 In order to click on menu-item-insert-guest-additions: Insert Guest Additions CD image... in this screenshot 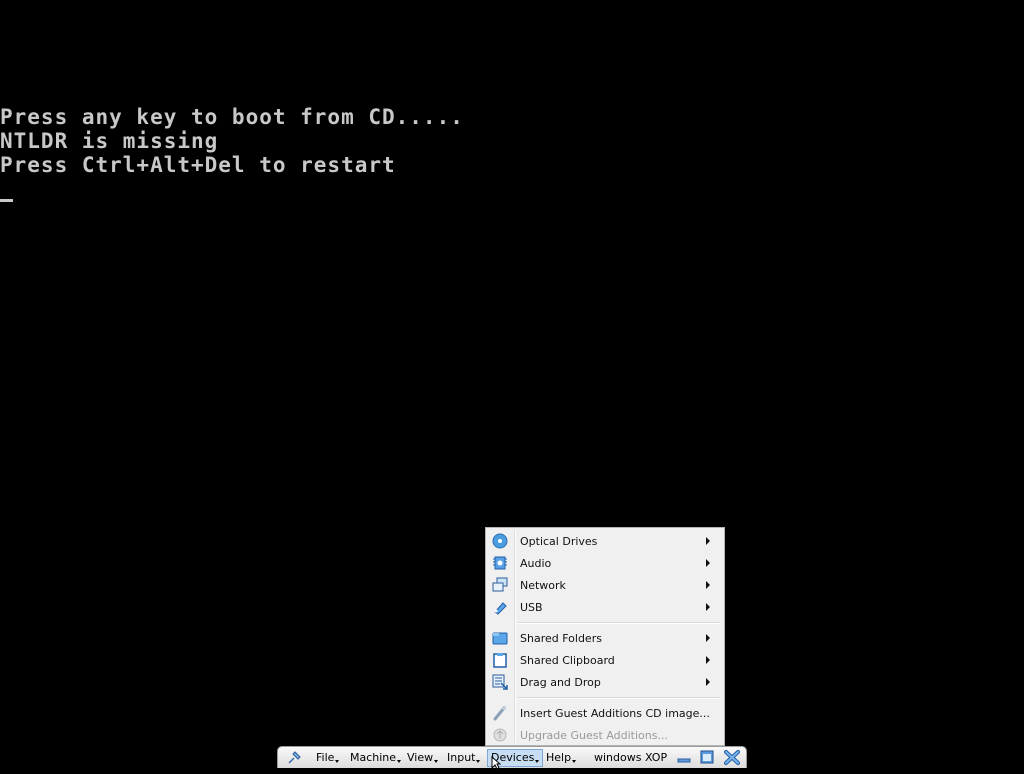, I will do `click(605, 713)`.